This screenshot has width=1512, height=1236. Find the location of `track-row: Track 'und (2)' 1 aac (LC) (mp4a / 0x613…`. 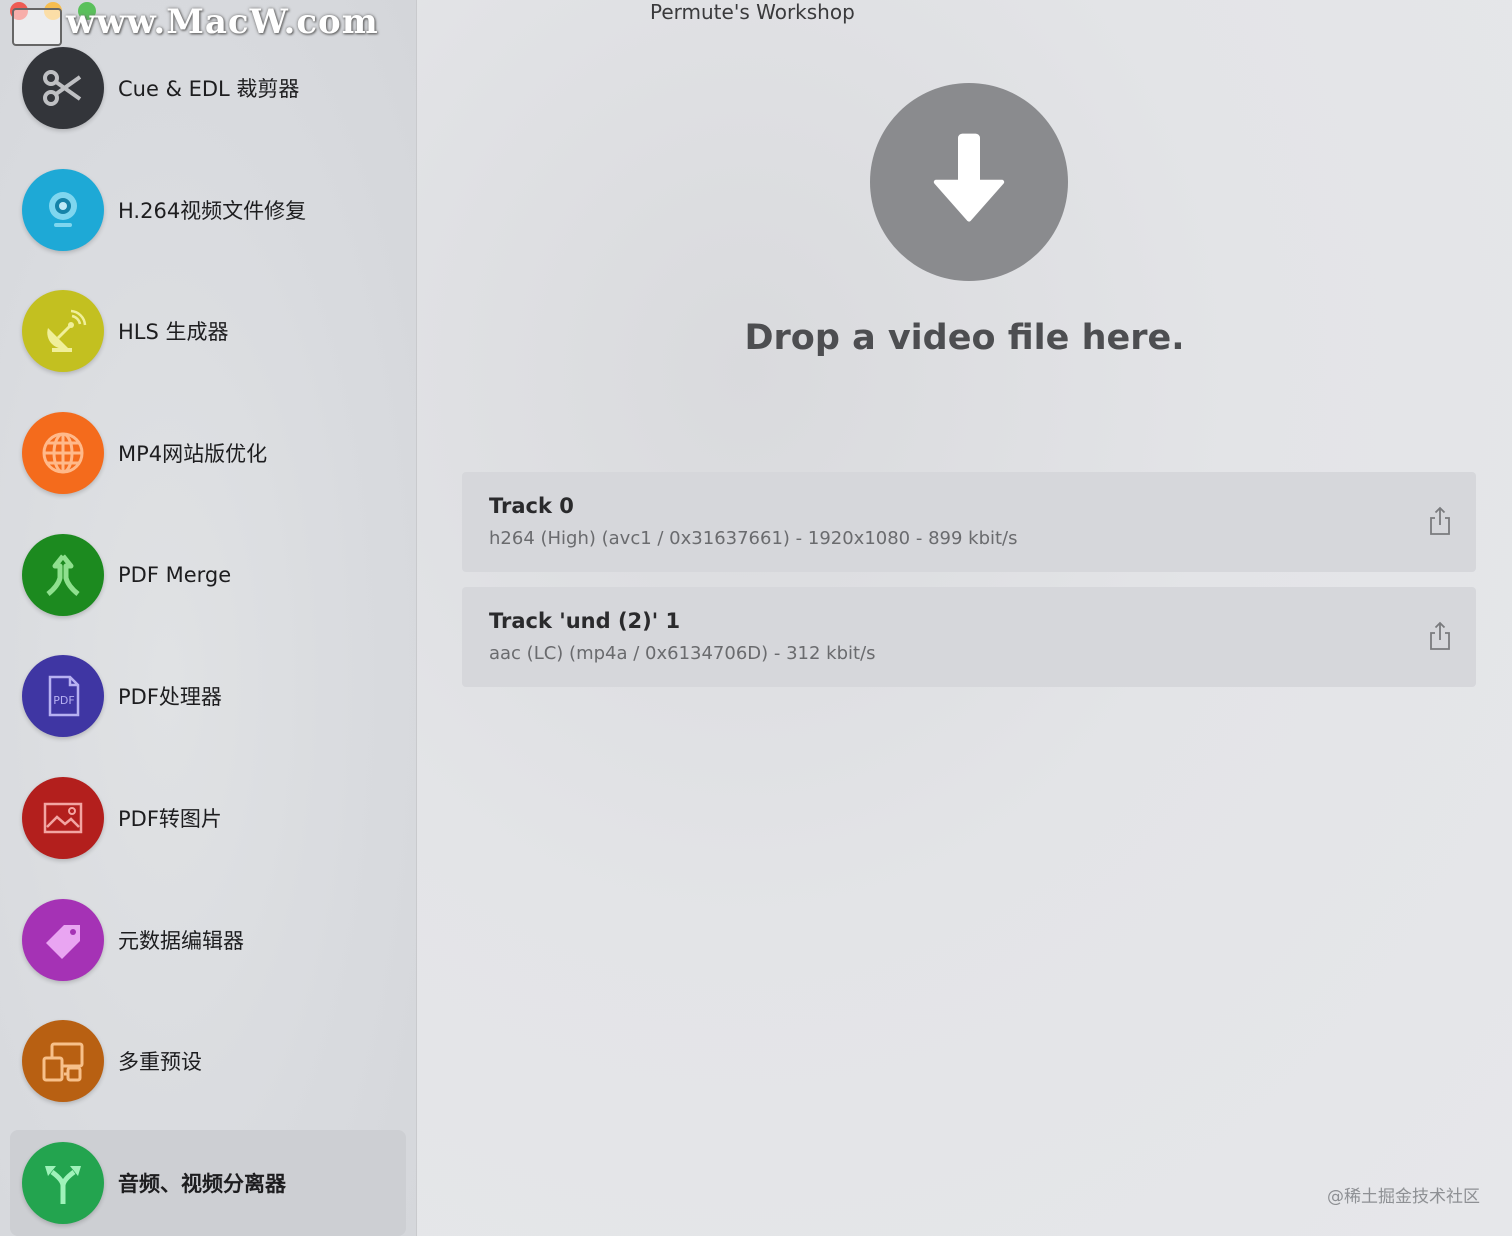

track-row: Track 'und (2)' 1 aac (LC) (mp4a / 0x613… is located at coordinates (969, 637).